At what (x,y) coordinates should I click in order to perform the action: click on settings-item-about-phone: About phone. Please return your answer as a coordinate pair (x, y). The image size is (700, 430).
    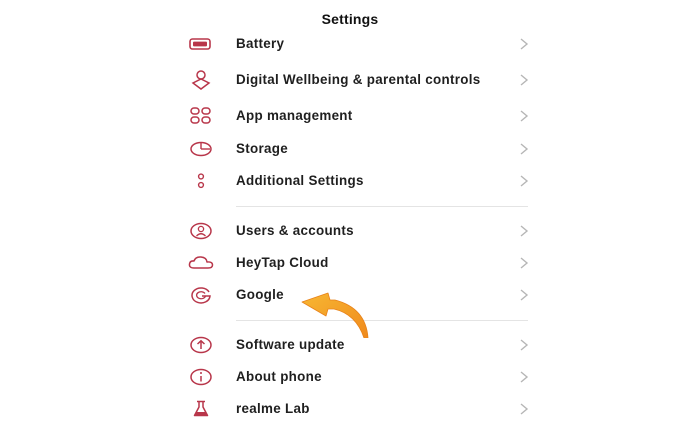
    Looking at the image, I should click on (360, 377).